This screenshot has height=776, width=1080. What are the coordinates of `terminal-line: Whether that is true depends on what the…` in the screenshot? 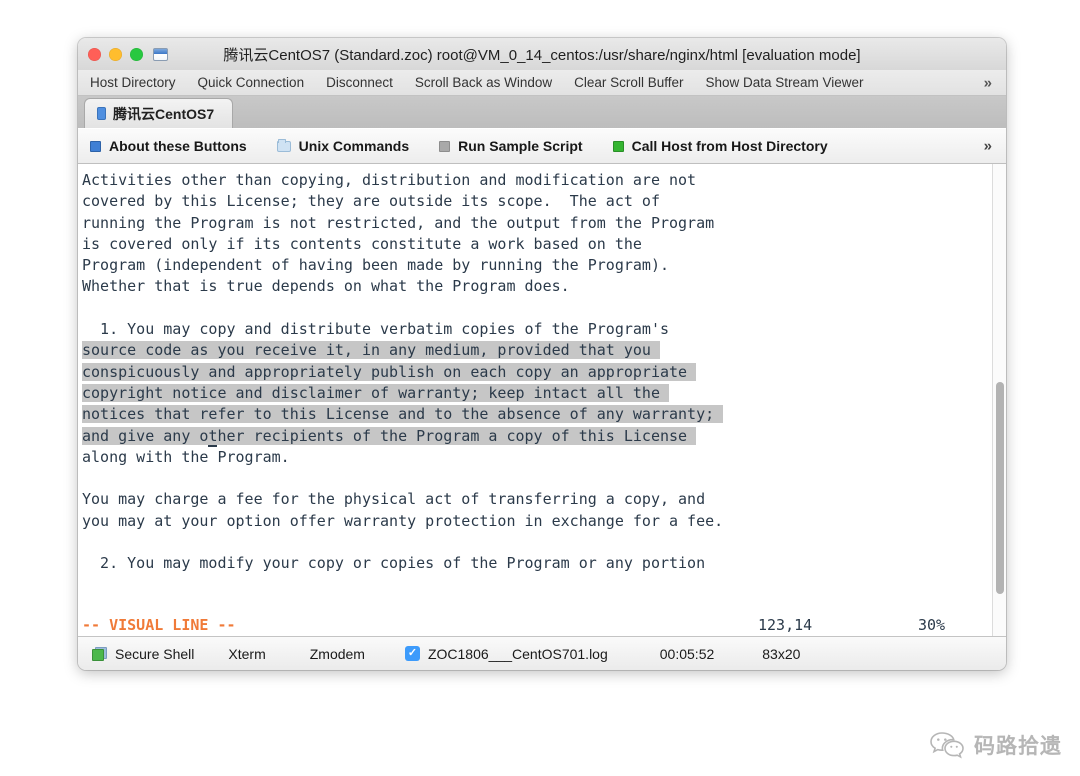 It's located at (536, 286).